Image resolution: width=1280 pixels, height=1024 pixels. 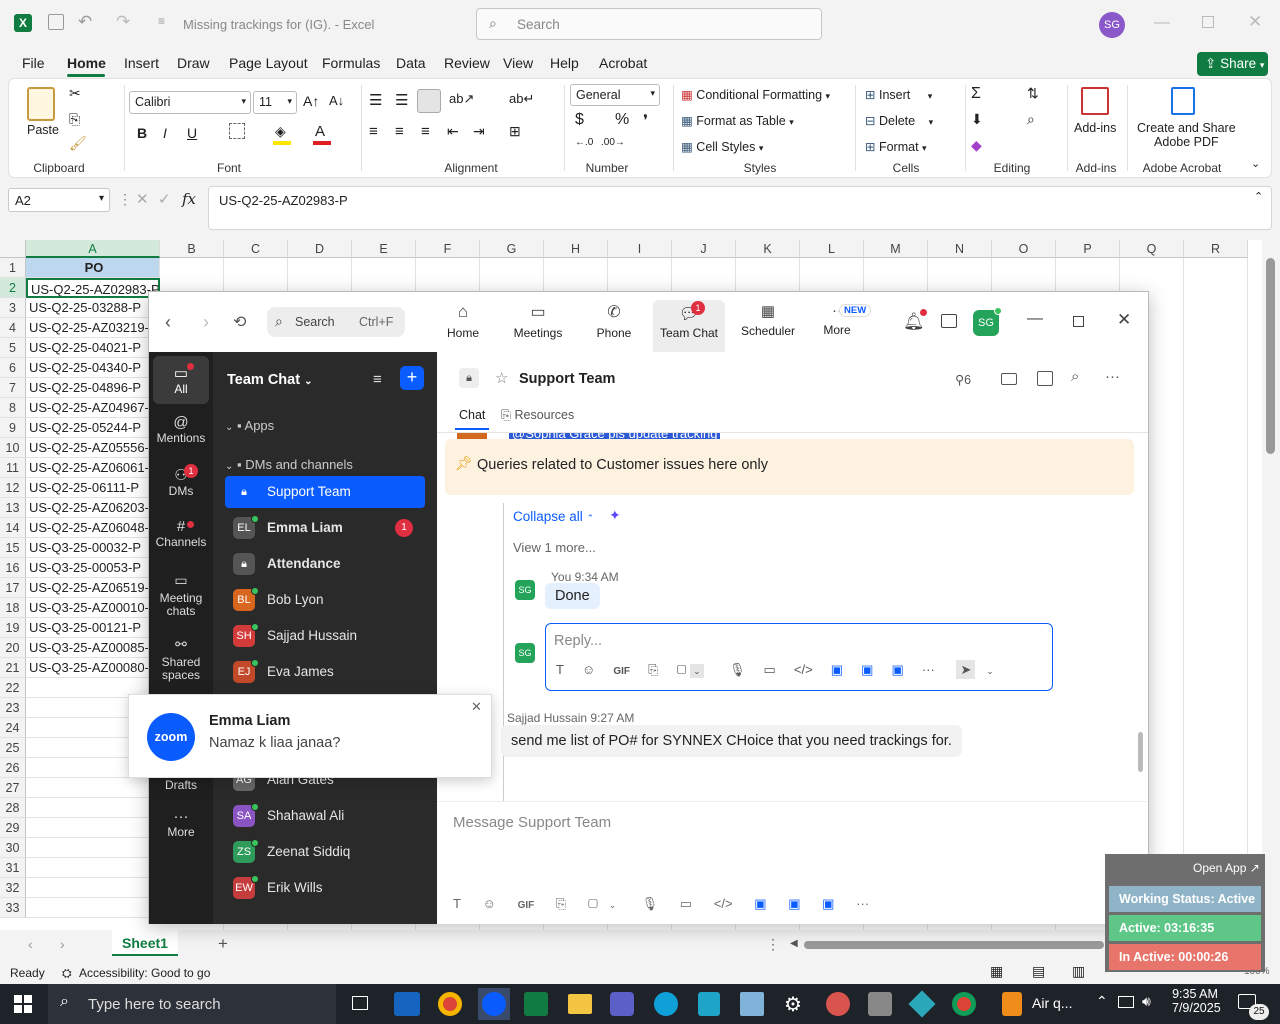 What do you see at coordinates (13, 268) in the screenshot?
I see `row-header-1: 1` at bounding box center [13, 268].